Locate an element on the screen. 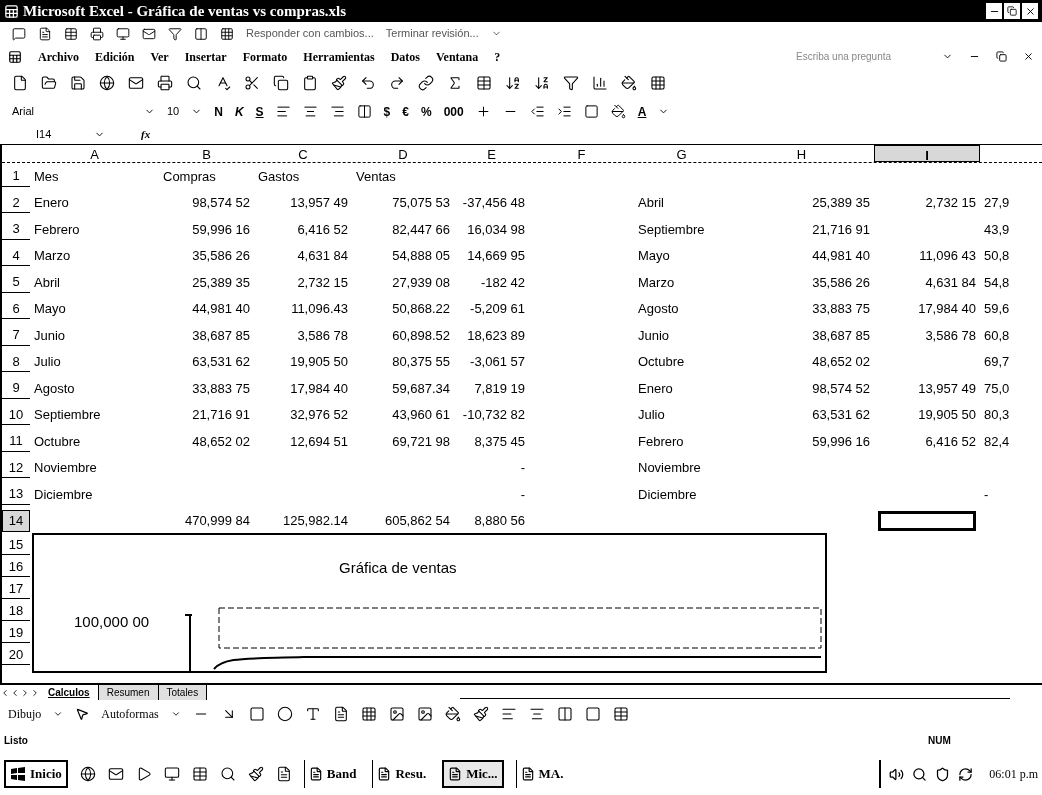  previous-sheet-icon is located at coordinates (15, 692).